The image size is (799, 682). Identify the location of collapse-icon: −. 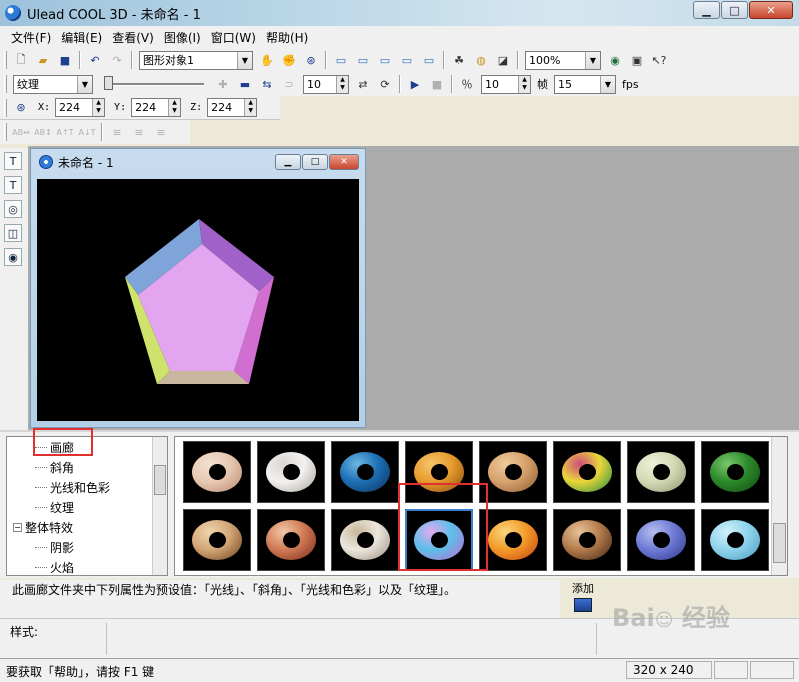
(17, 527).